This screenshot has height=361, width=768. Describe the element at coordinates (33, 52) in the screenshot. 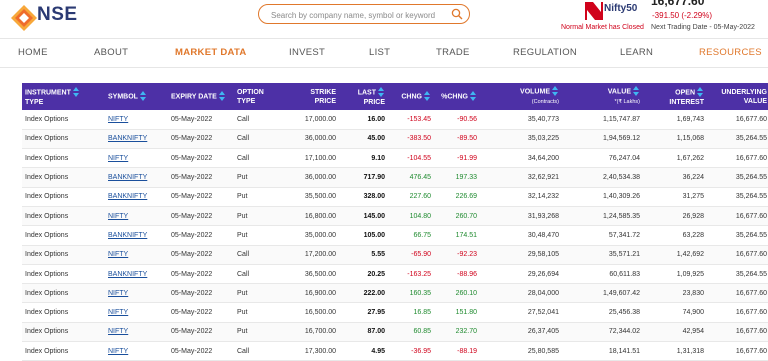

I see `nav-home: HOME` at that location.